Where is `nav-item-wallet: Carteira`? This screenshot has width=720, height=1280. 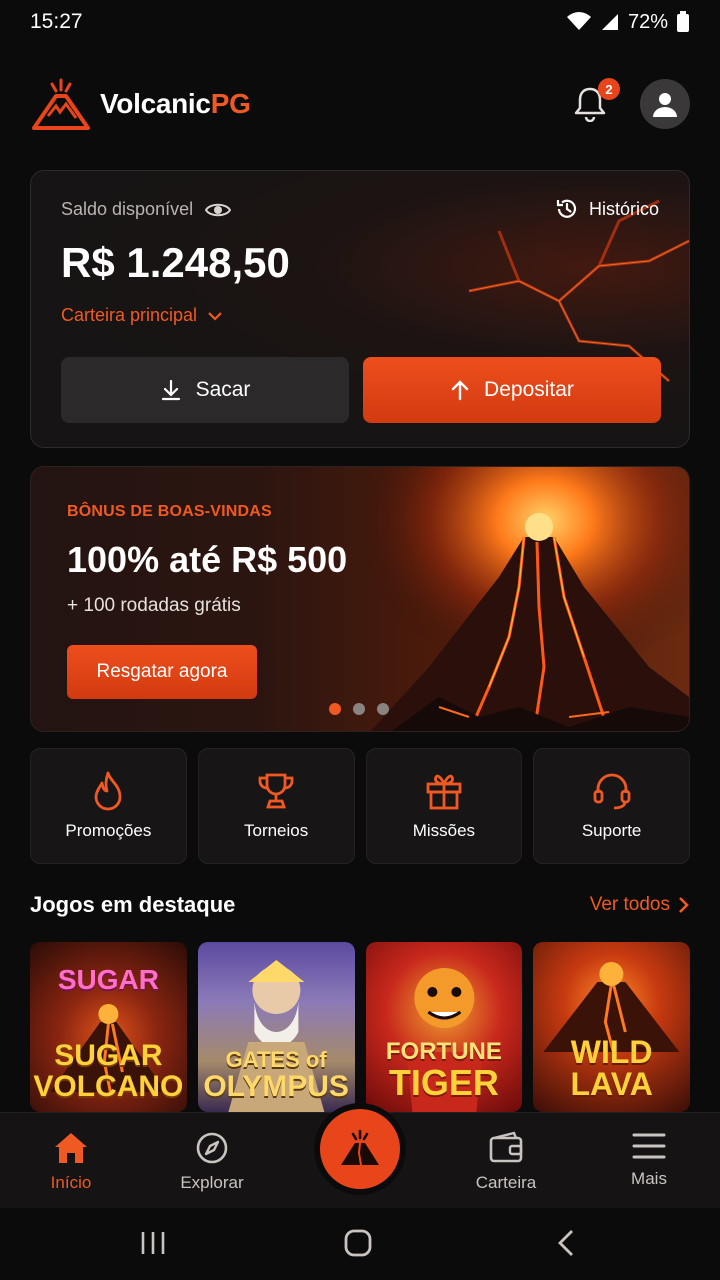 nav-item-wallet: Carteira is located at coordinates (506, 1162).